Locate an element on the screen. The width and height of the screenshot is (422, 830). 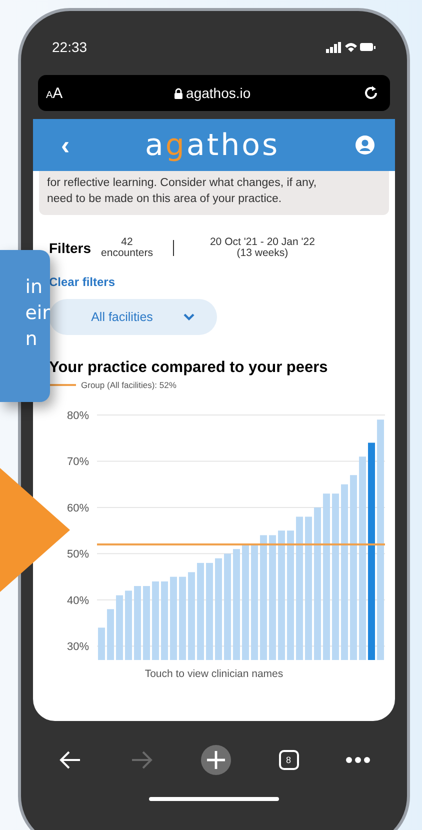
text-size-button: AA is located at coordinates (54, 93).